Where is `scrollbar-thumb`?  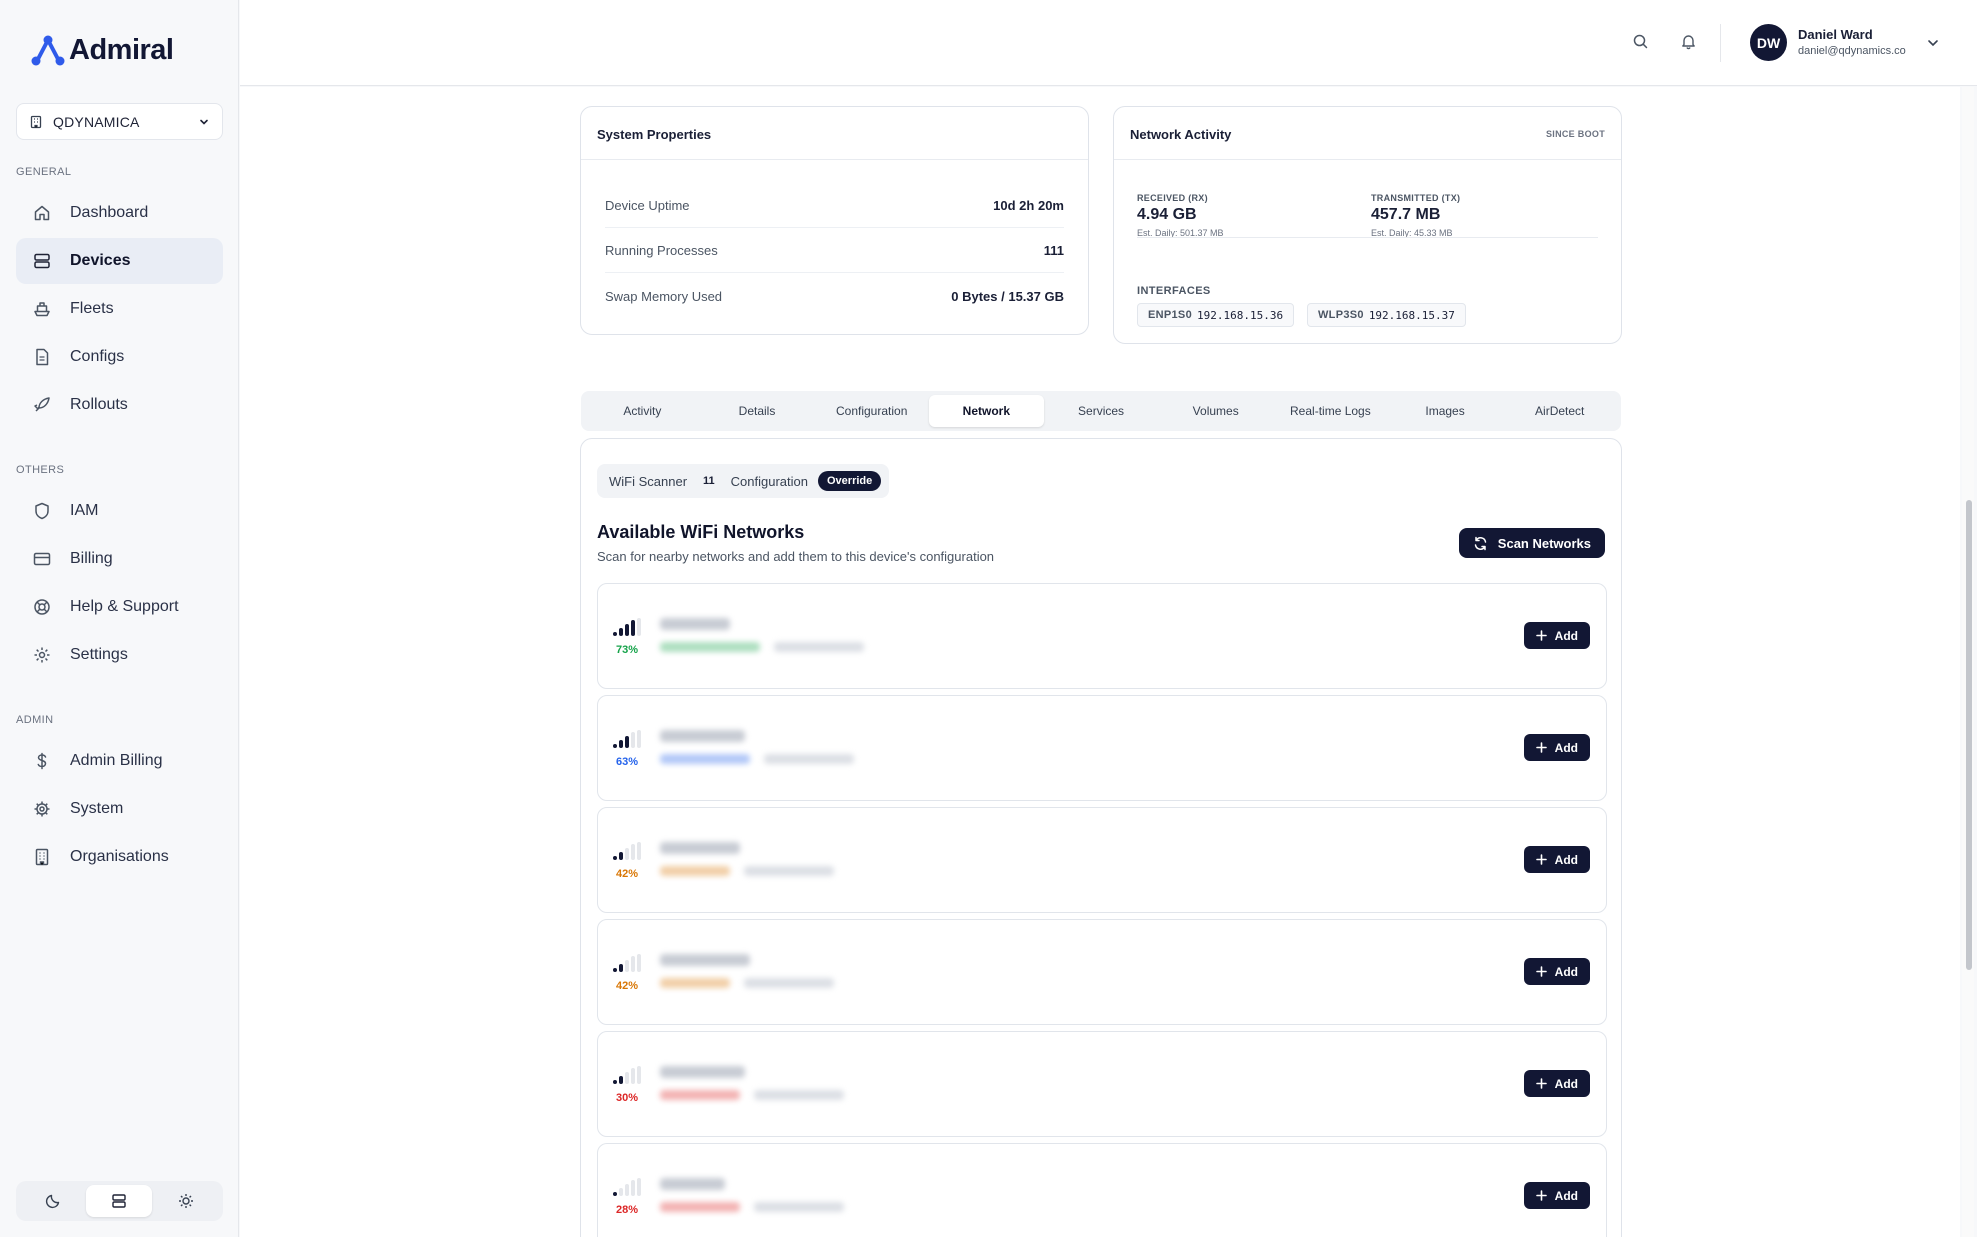
scrollbar-thumb is located at coordinates (1969, 735).